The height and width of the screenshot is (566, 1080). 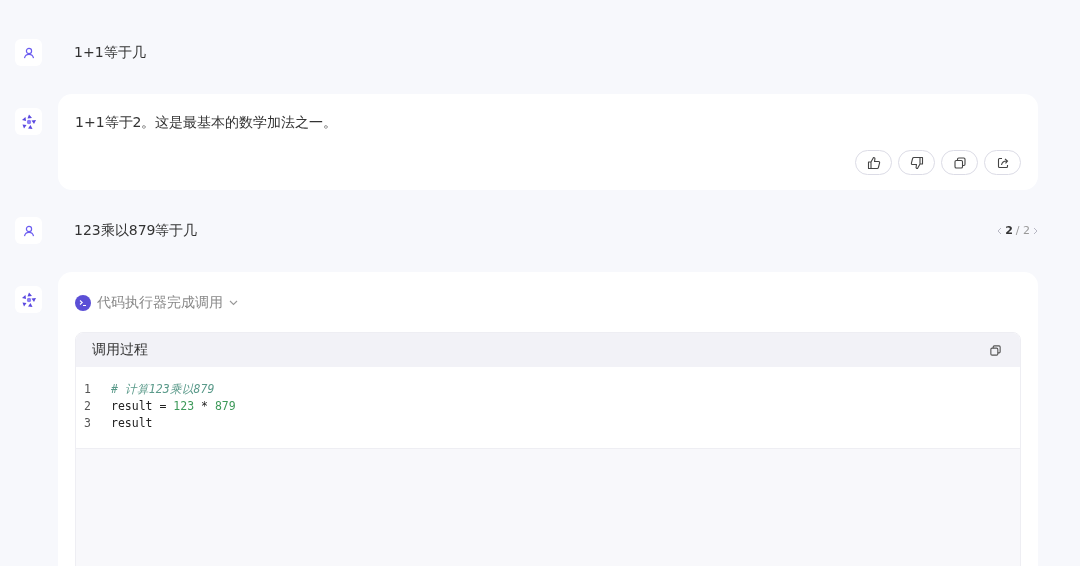 What do you see at coordinates (88, 389) in the screenshot?
I see `line-number: 1` at bounding box center [88, 389].